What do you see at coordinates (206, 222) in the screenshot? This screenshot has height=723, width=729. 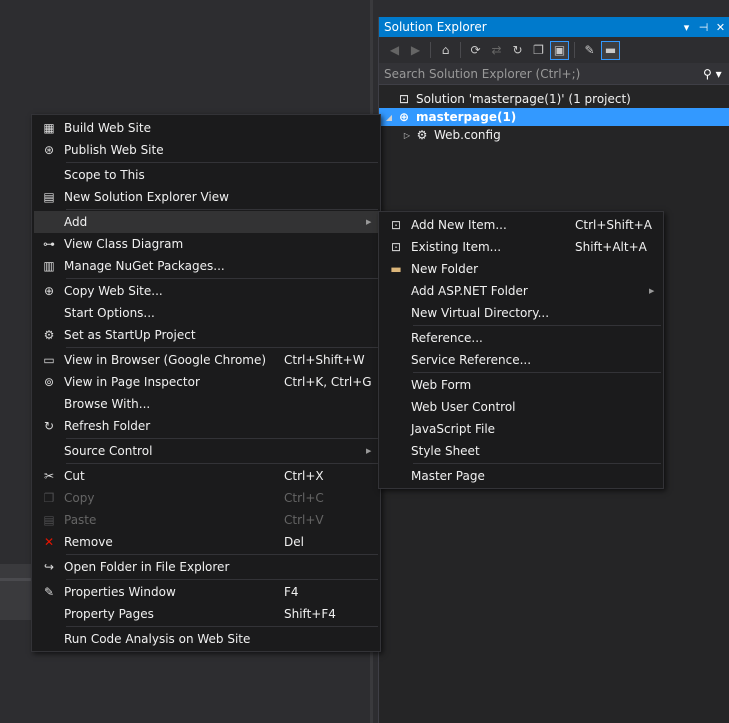 I see `menu-item-add: Add ▶` at bounding box center [206, 222].